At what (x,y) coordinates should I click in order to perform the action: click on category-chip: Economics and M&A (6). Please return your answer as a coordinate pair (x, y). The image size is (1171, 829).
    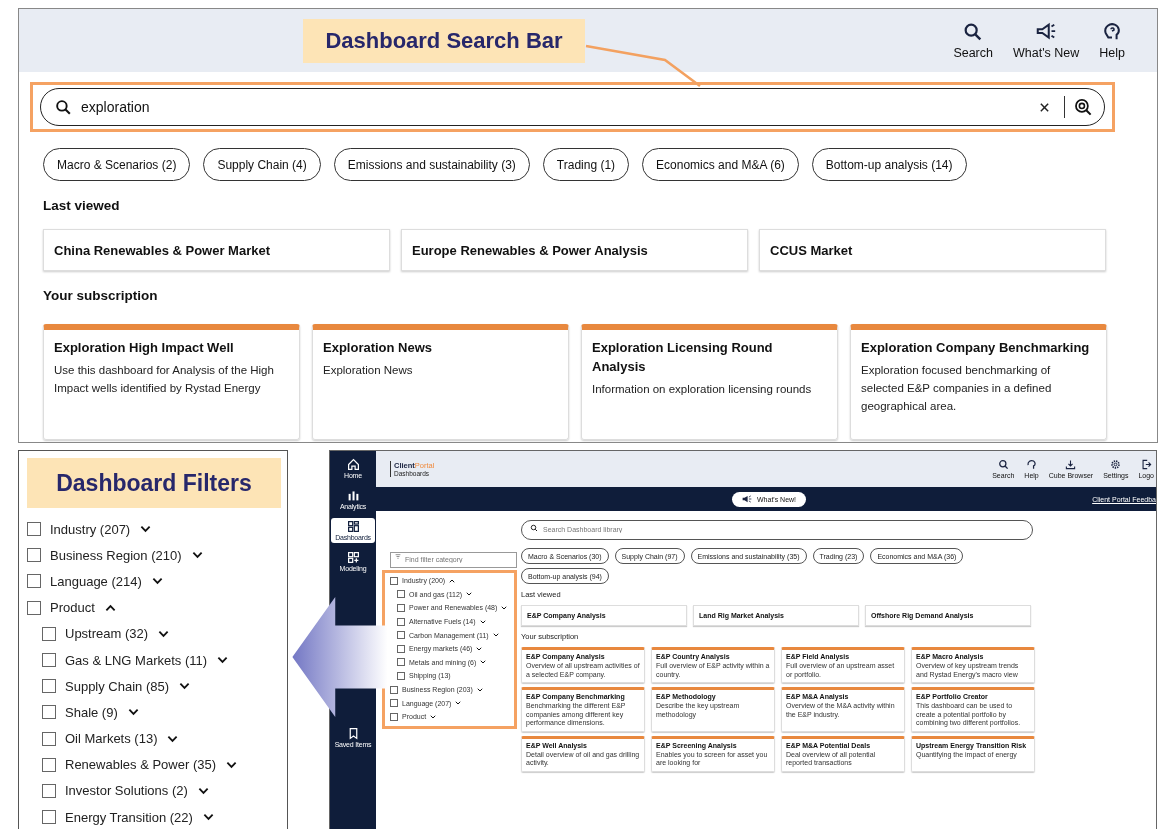
    Looking at the image, I should click on (720, 164).